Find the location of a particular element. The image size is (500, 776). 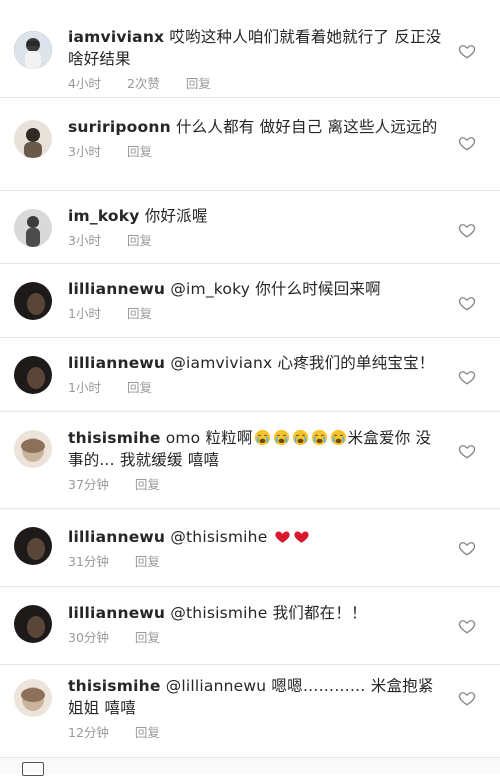

comment-text: im_koky 你好派喔 is located at coordinates (256, 216).